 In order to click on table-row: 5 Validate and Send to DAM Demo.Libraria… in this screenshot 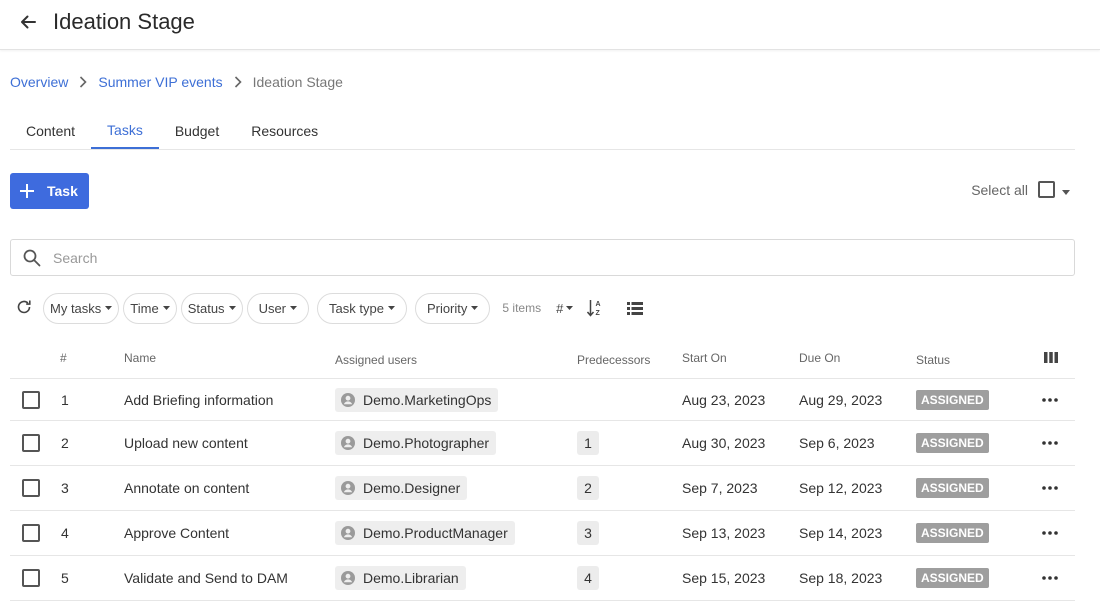, I will do `click(542, 578)`.